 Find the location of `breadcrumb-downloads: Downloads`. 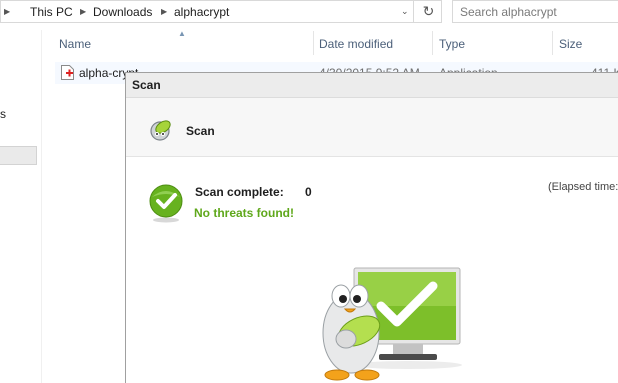

breadcrumb-downloads: Downloads is located at coordinates (122, 12).